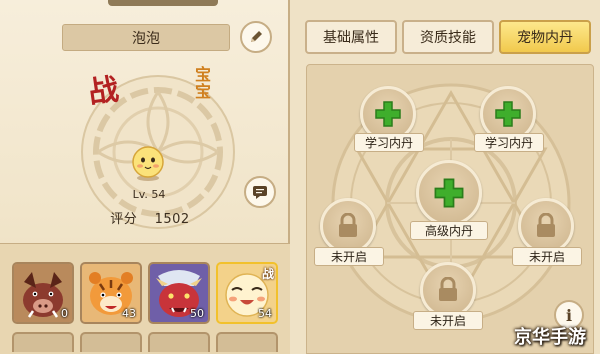  Describe the element at coordinates (124, 219) in the screenshot. I see `score-label: 评分` at that location.